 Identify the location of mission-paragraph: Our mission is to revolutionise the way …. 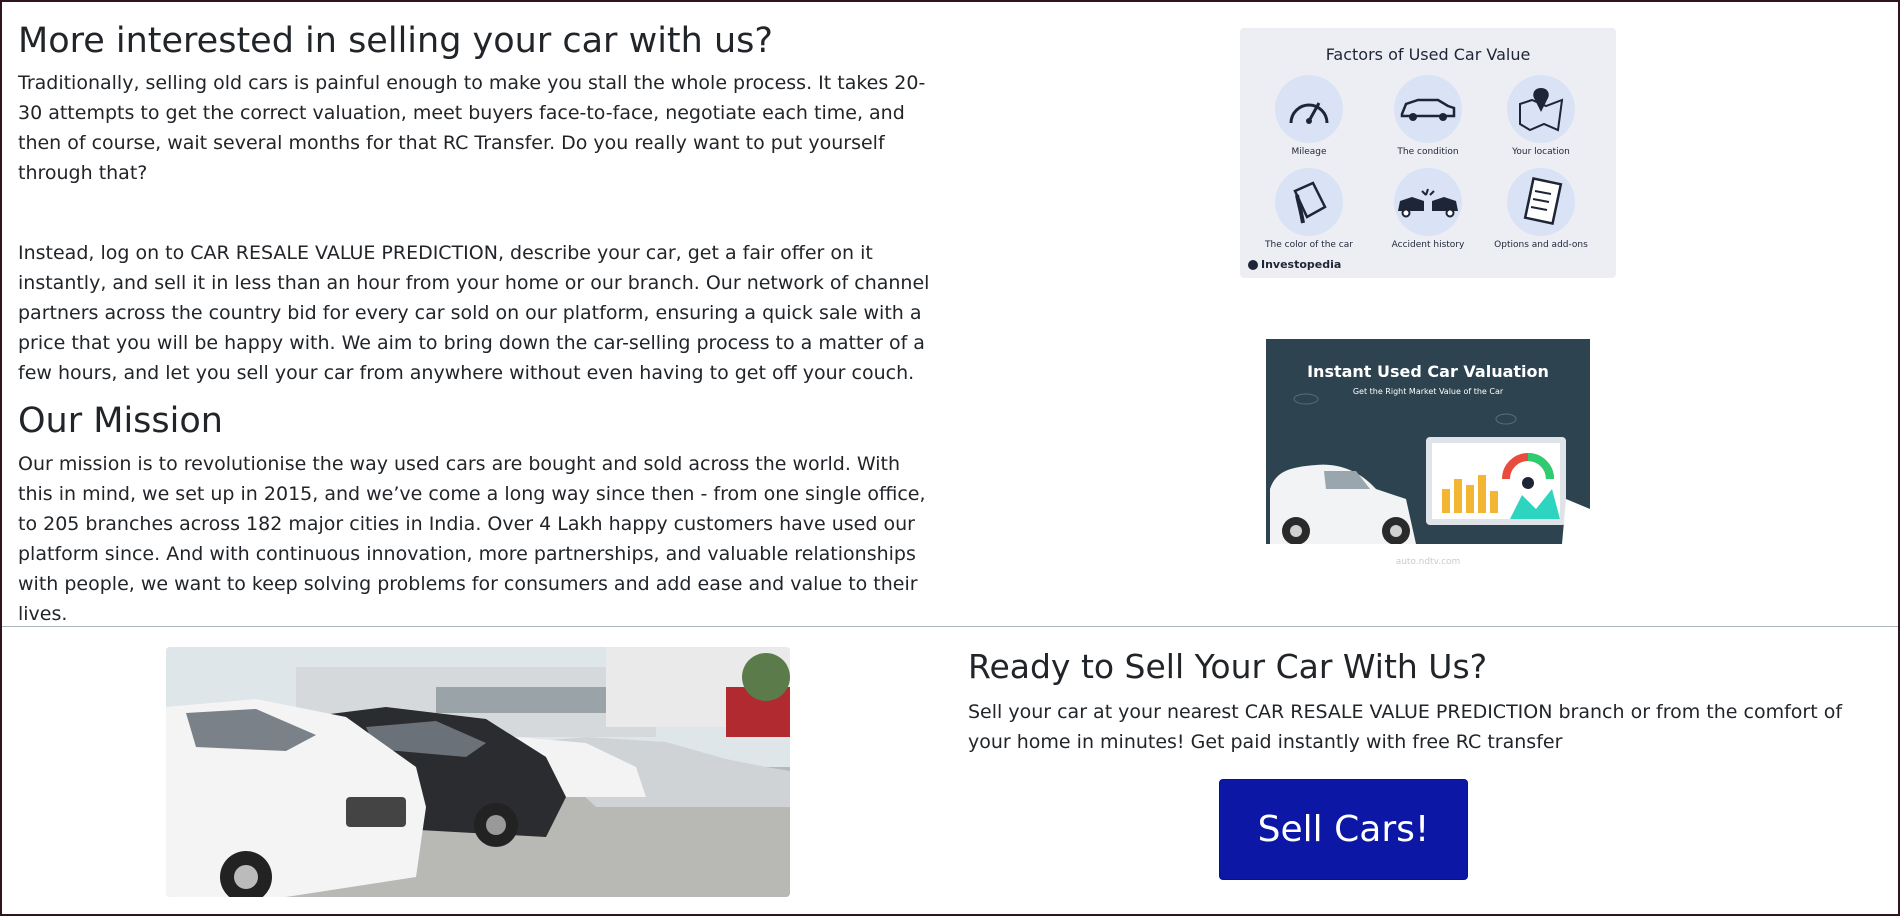
(472, 539).